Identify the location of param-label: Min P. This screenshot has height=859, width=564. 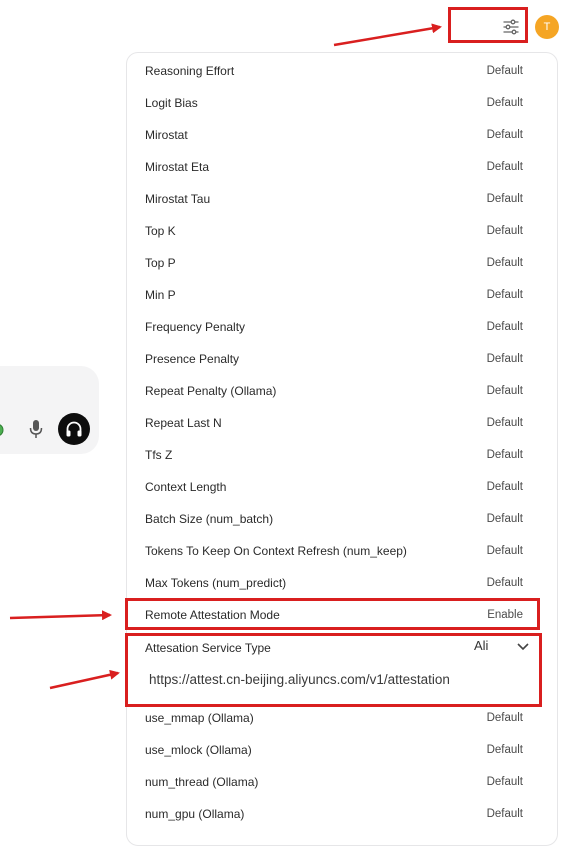
(160, 295).